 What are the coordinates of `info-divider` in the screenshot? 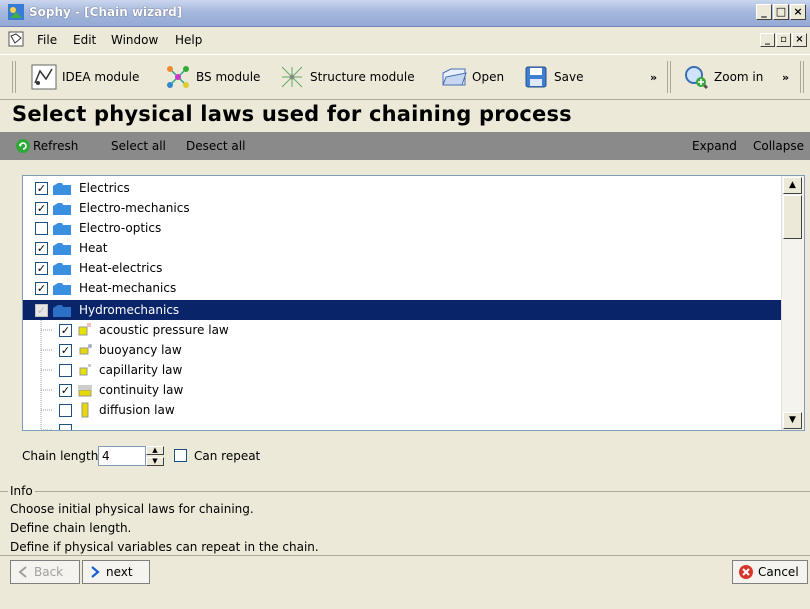 It's located at (405, 491).